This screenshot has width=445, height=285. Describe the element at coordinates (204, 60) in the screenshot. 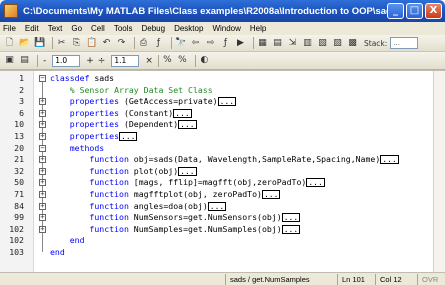

I see `show-cell-titles-icon: ◐` at that location.